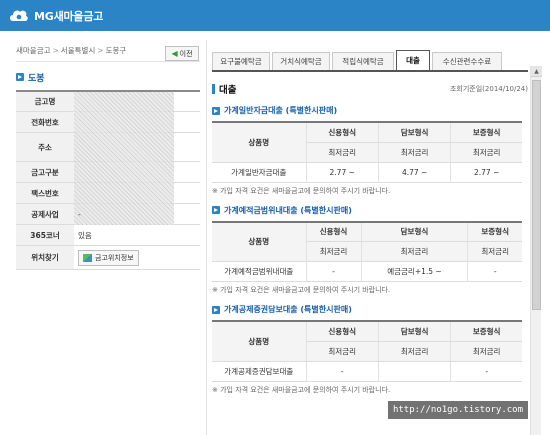 The height and width of the screenshot is (435, 550). Describe the element at coordinates (45, 122) in the screenshot. I see `info-label: 전화번호` at that location.